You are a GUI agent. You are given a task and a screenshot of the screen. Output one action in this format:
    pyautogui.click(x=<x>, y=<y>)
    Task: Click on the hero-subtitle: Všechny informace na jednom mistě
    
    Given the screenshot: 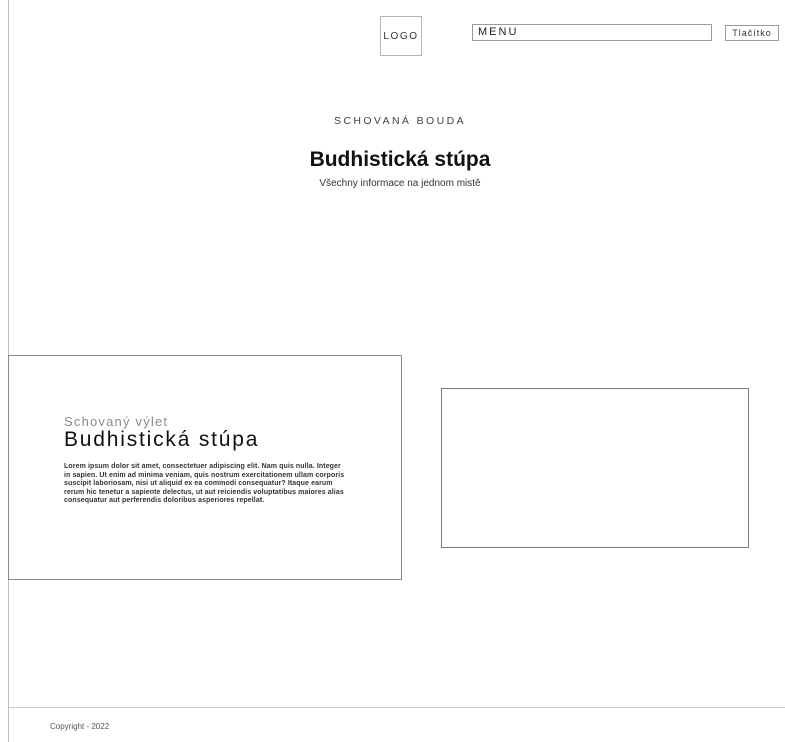 What is the action you would take?
    pyautogui.click(x=400, y=183)
    